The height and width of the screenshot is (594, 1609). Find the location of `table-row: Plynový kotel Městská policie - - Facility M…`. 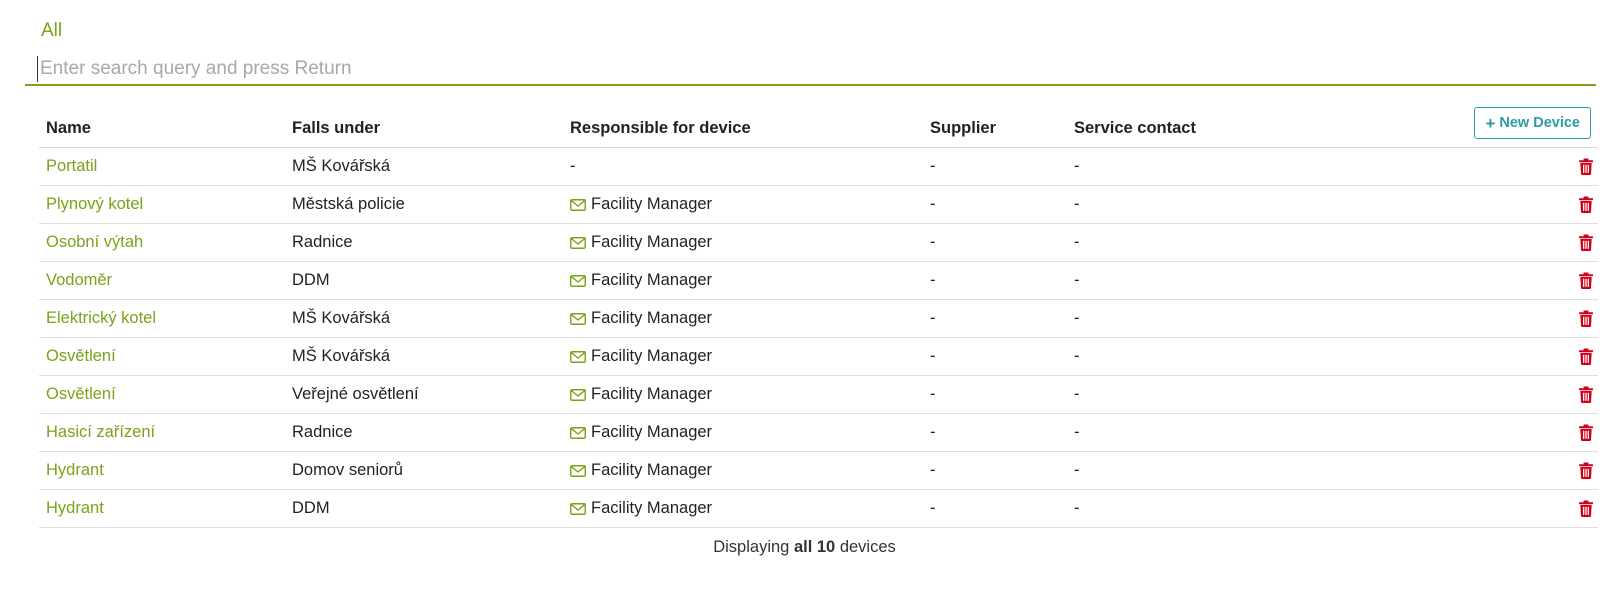

table-row: Plynový kotel Městská policie - - Facility M… is located at coordinates (818, 205).